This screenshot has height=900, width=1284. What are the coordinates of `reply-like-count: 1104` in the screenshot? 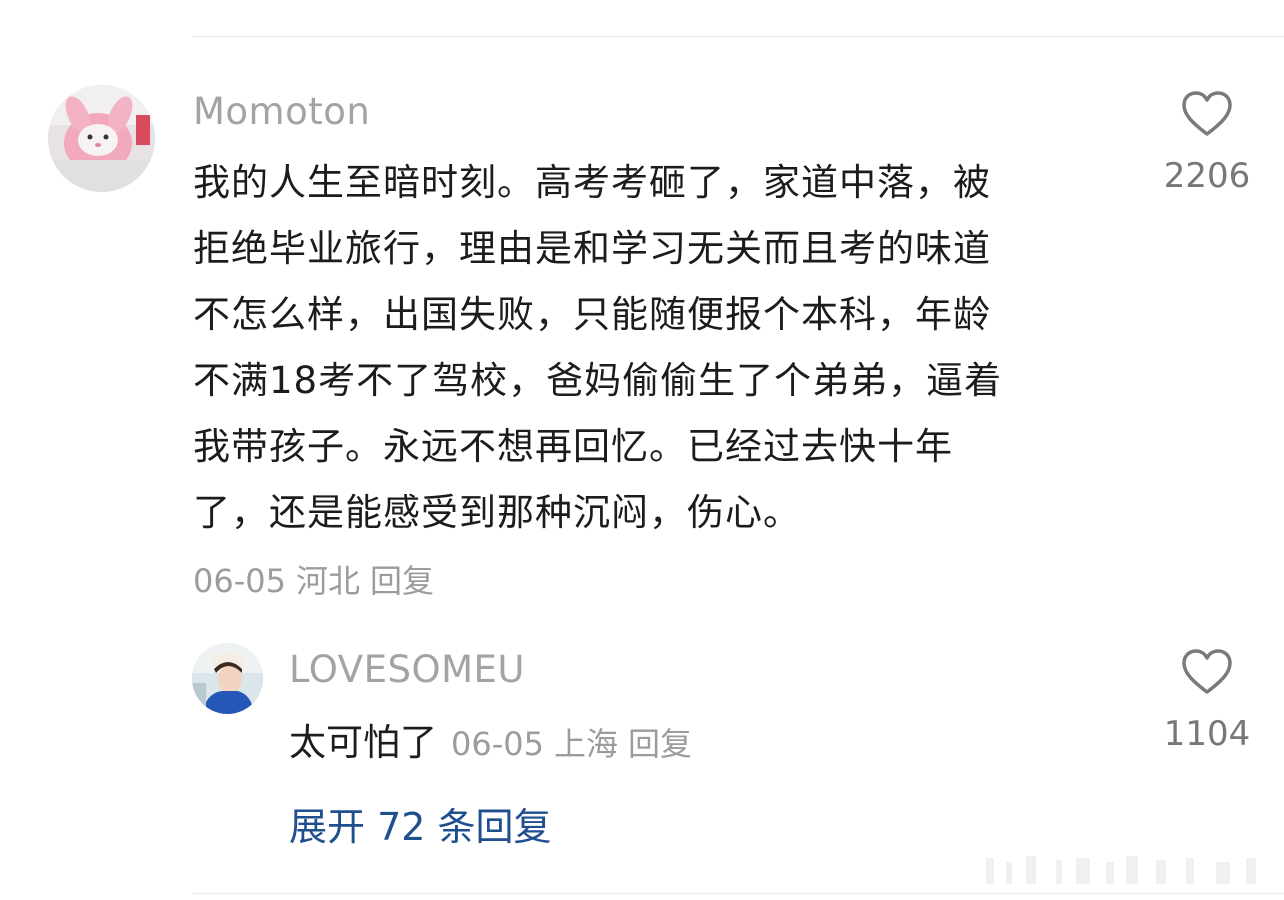 It's located at (1207, 734).